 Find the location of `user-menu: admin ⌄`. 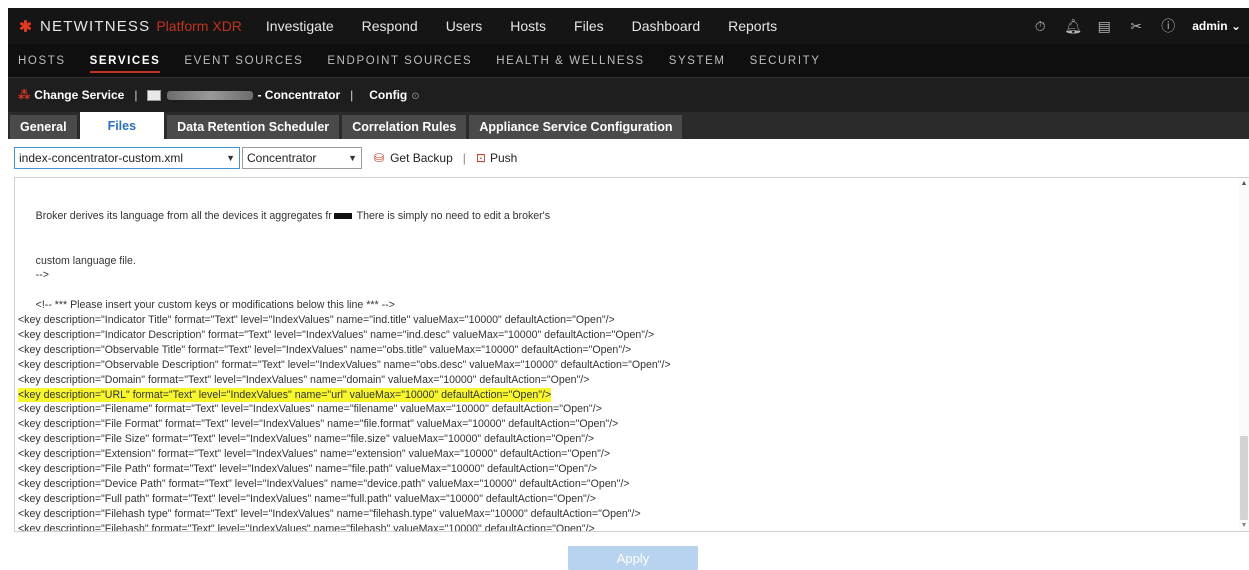

user-menu: admin ⌄ is located at coordinates (1216, 26).